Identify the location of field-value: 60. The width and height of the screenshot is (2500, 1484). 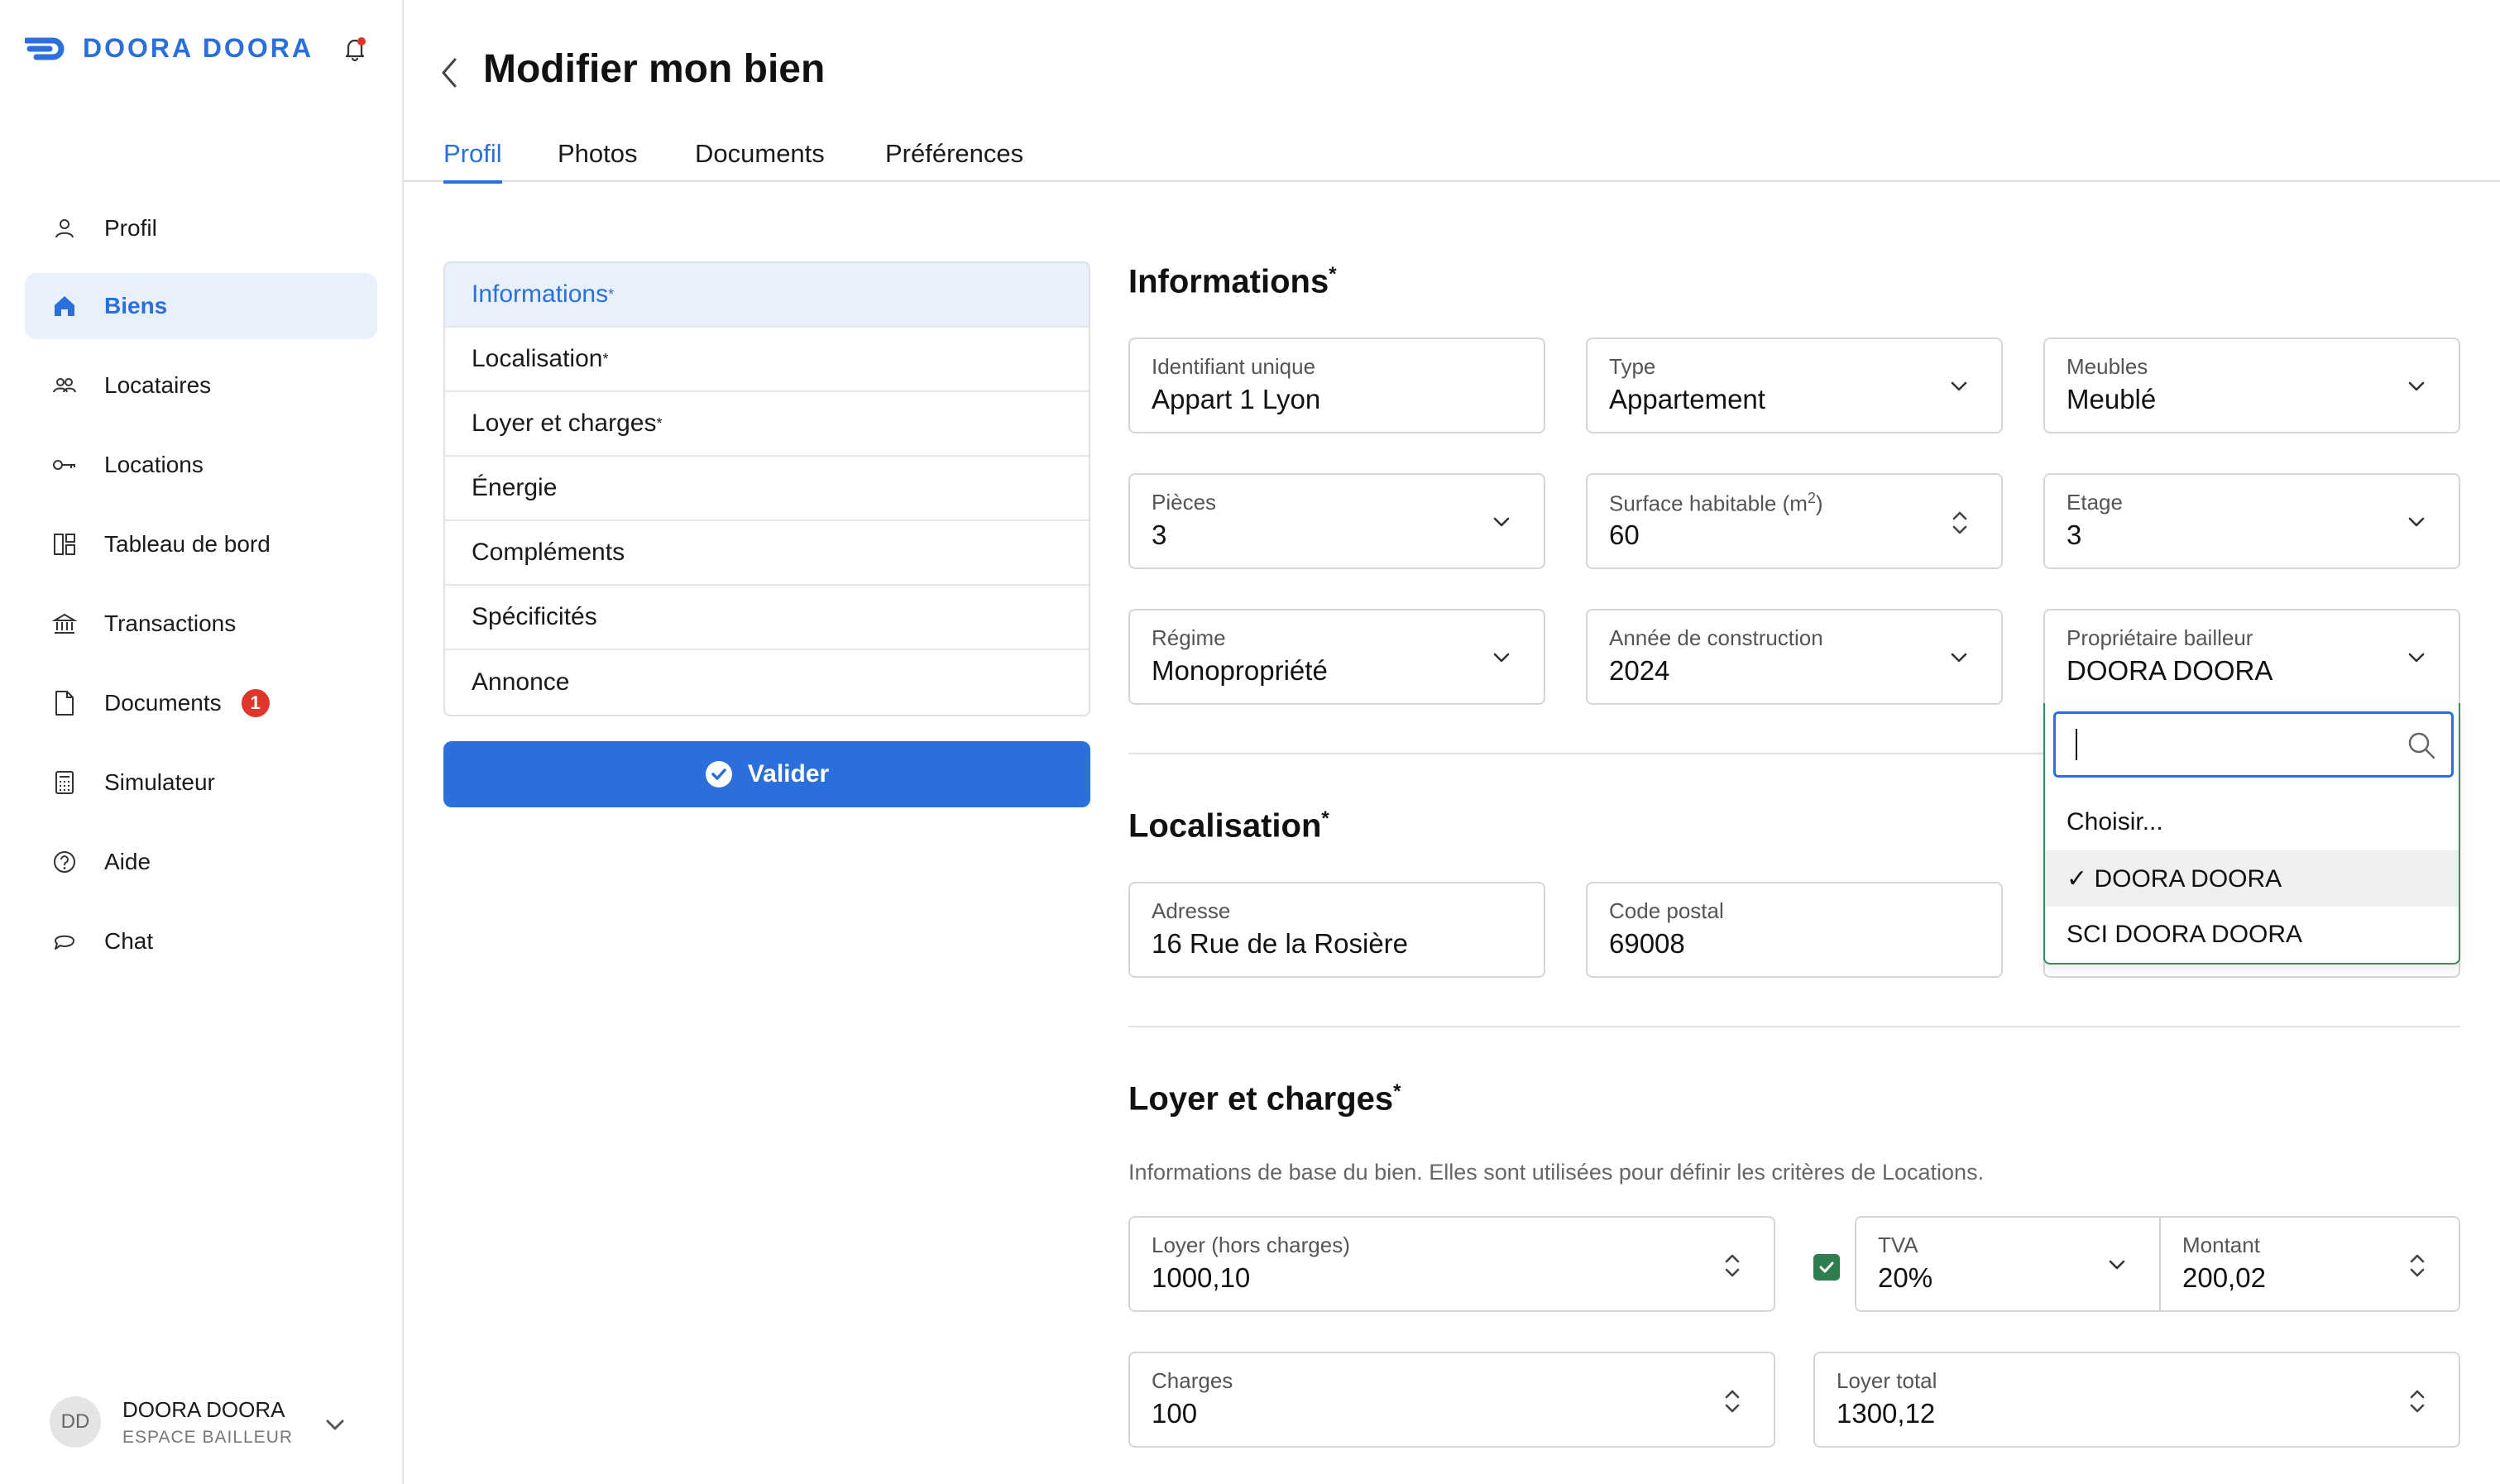
(1625, 534).